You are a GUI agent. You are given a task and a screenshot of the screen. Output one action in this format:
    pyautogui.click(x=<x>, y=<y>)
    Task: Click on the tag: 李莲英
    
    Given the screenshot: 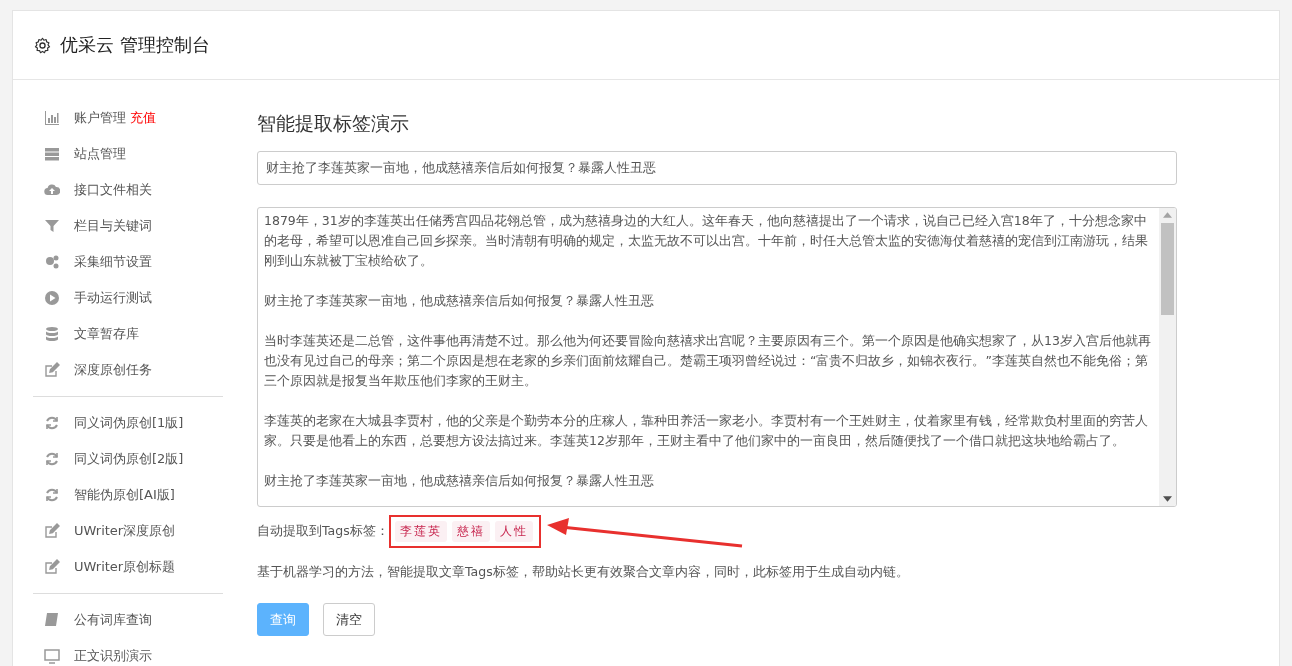 What is the action you would take?
    pyautogui.click(x=420, y=531)
    